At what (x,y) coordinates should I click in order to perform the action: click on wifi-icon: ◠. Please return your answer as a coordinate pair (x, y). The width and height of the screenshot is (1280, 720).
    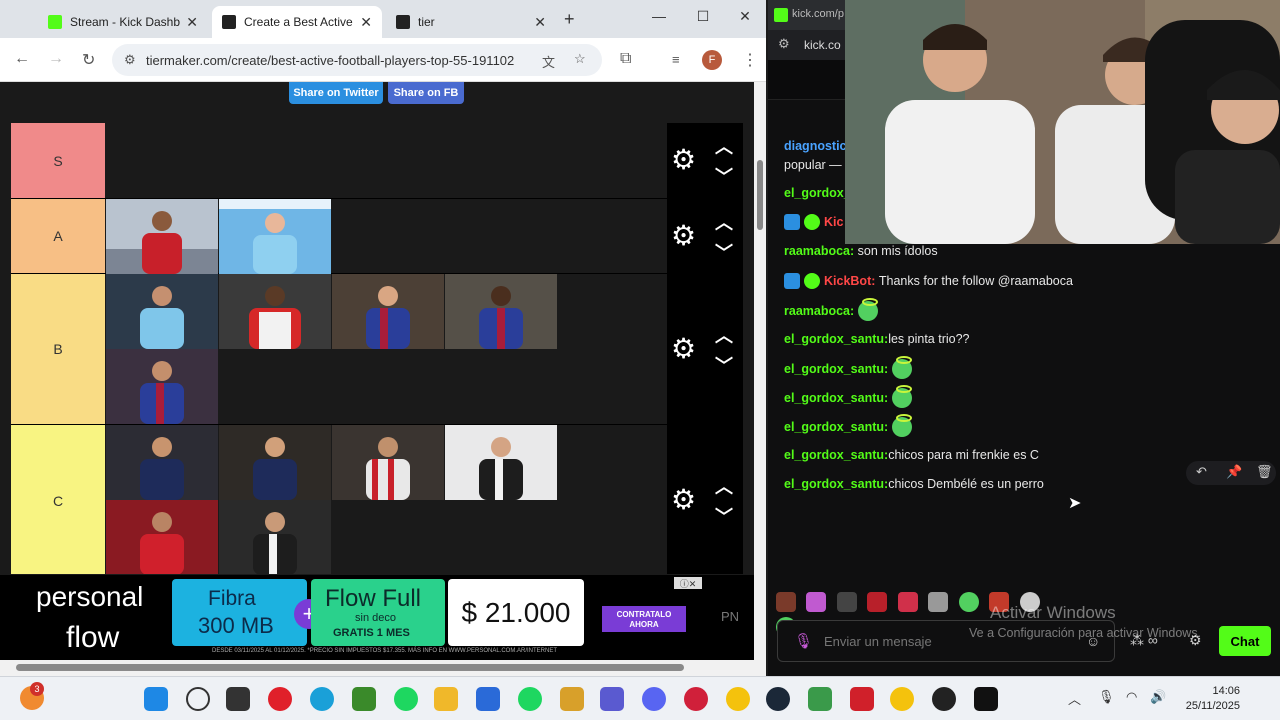
    Looking at the image, I should click on (1131, 697).